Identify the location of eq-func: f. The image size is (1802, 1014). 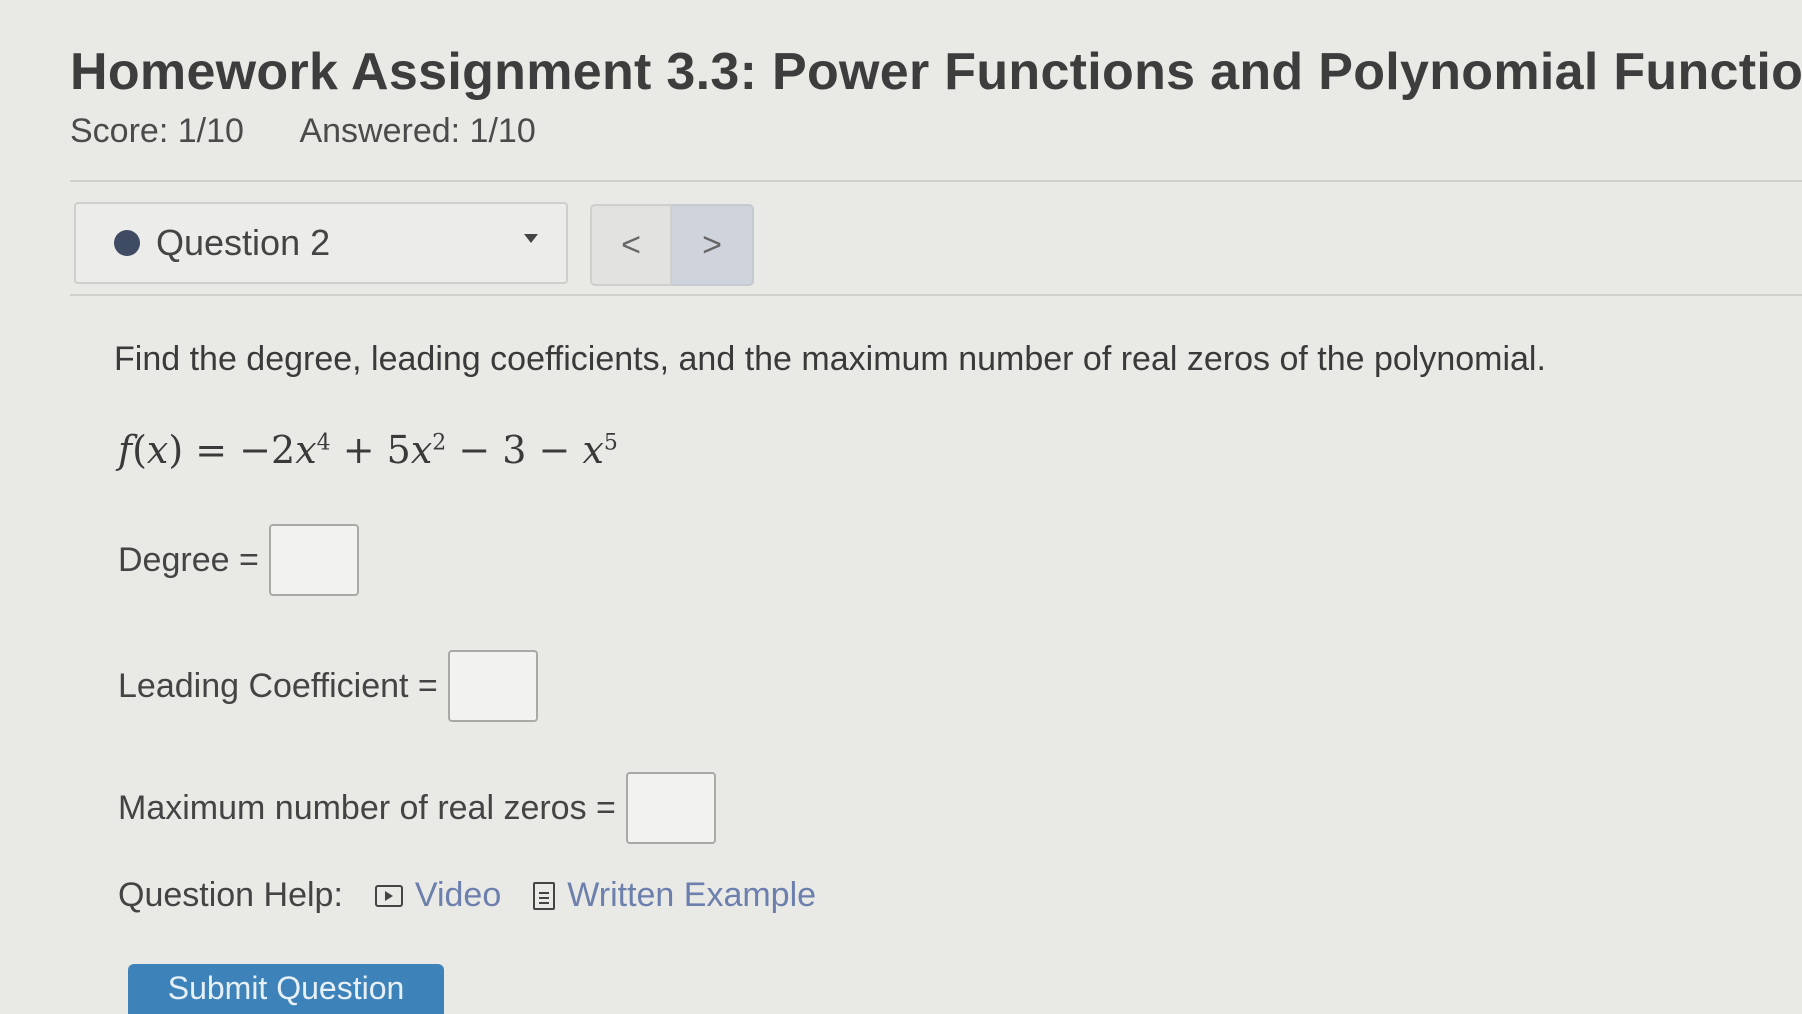
(125, 450).